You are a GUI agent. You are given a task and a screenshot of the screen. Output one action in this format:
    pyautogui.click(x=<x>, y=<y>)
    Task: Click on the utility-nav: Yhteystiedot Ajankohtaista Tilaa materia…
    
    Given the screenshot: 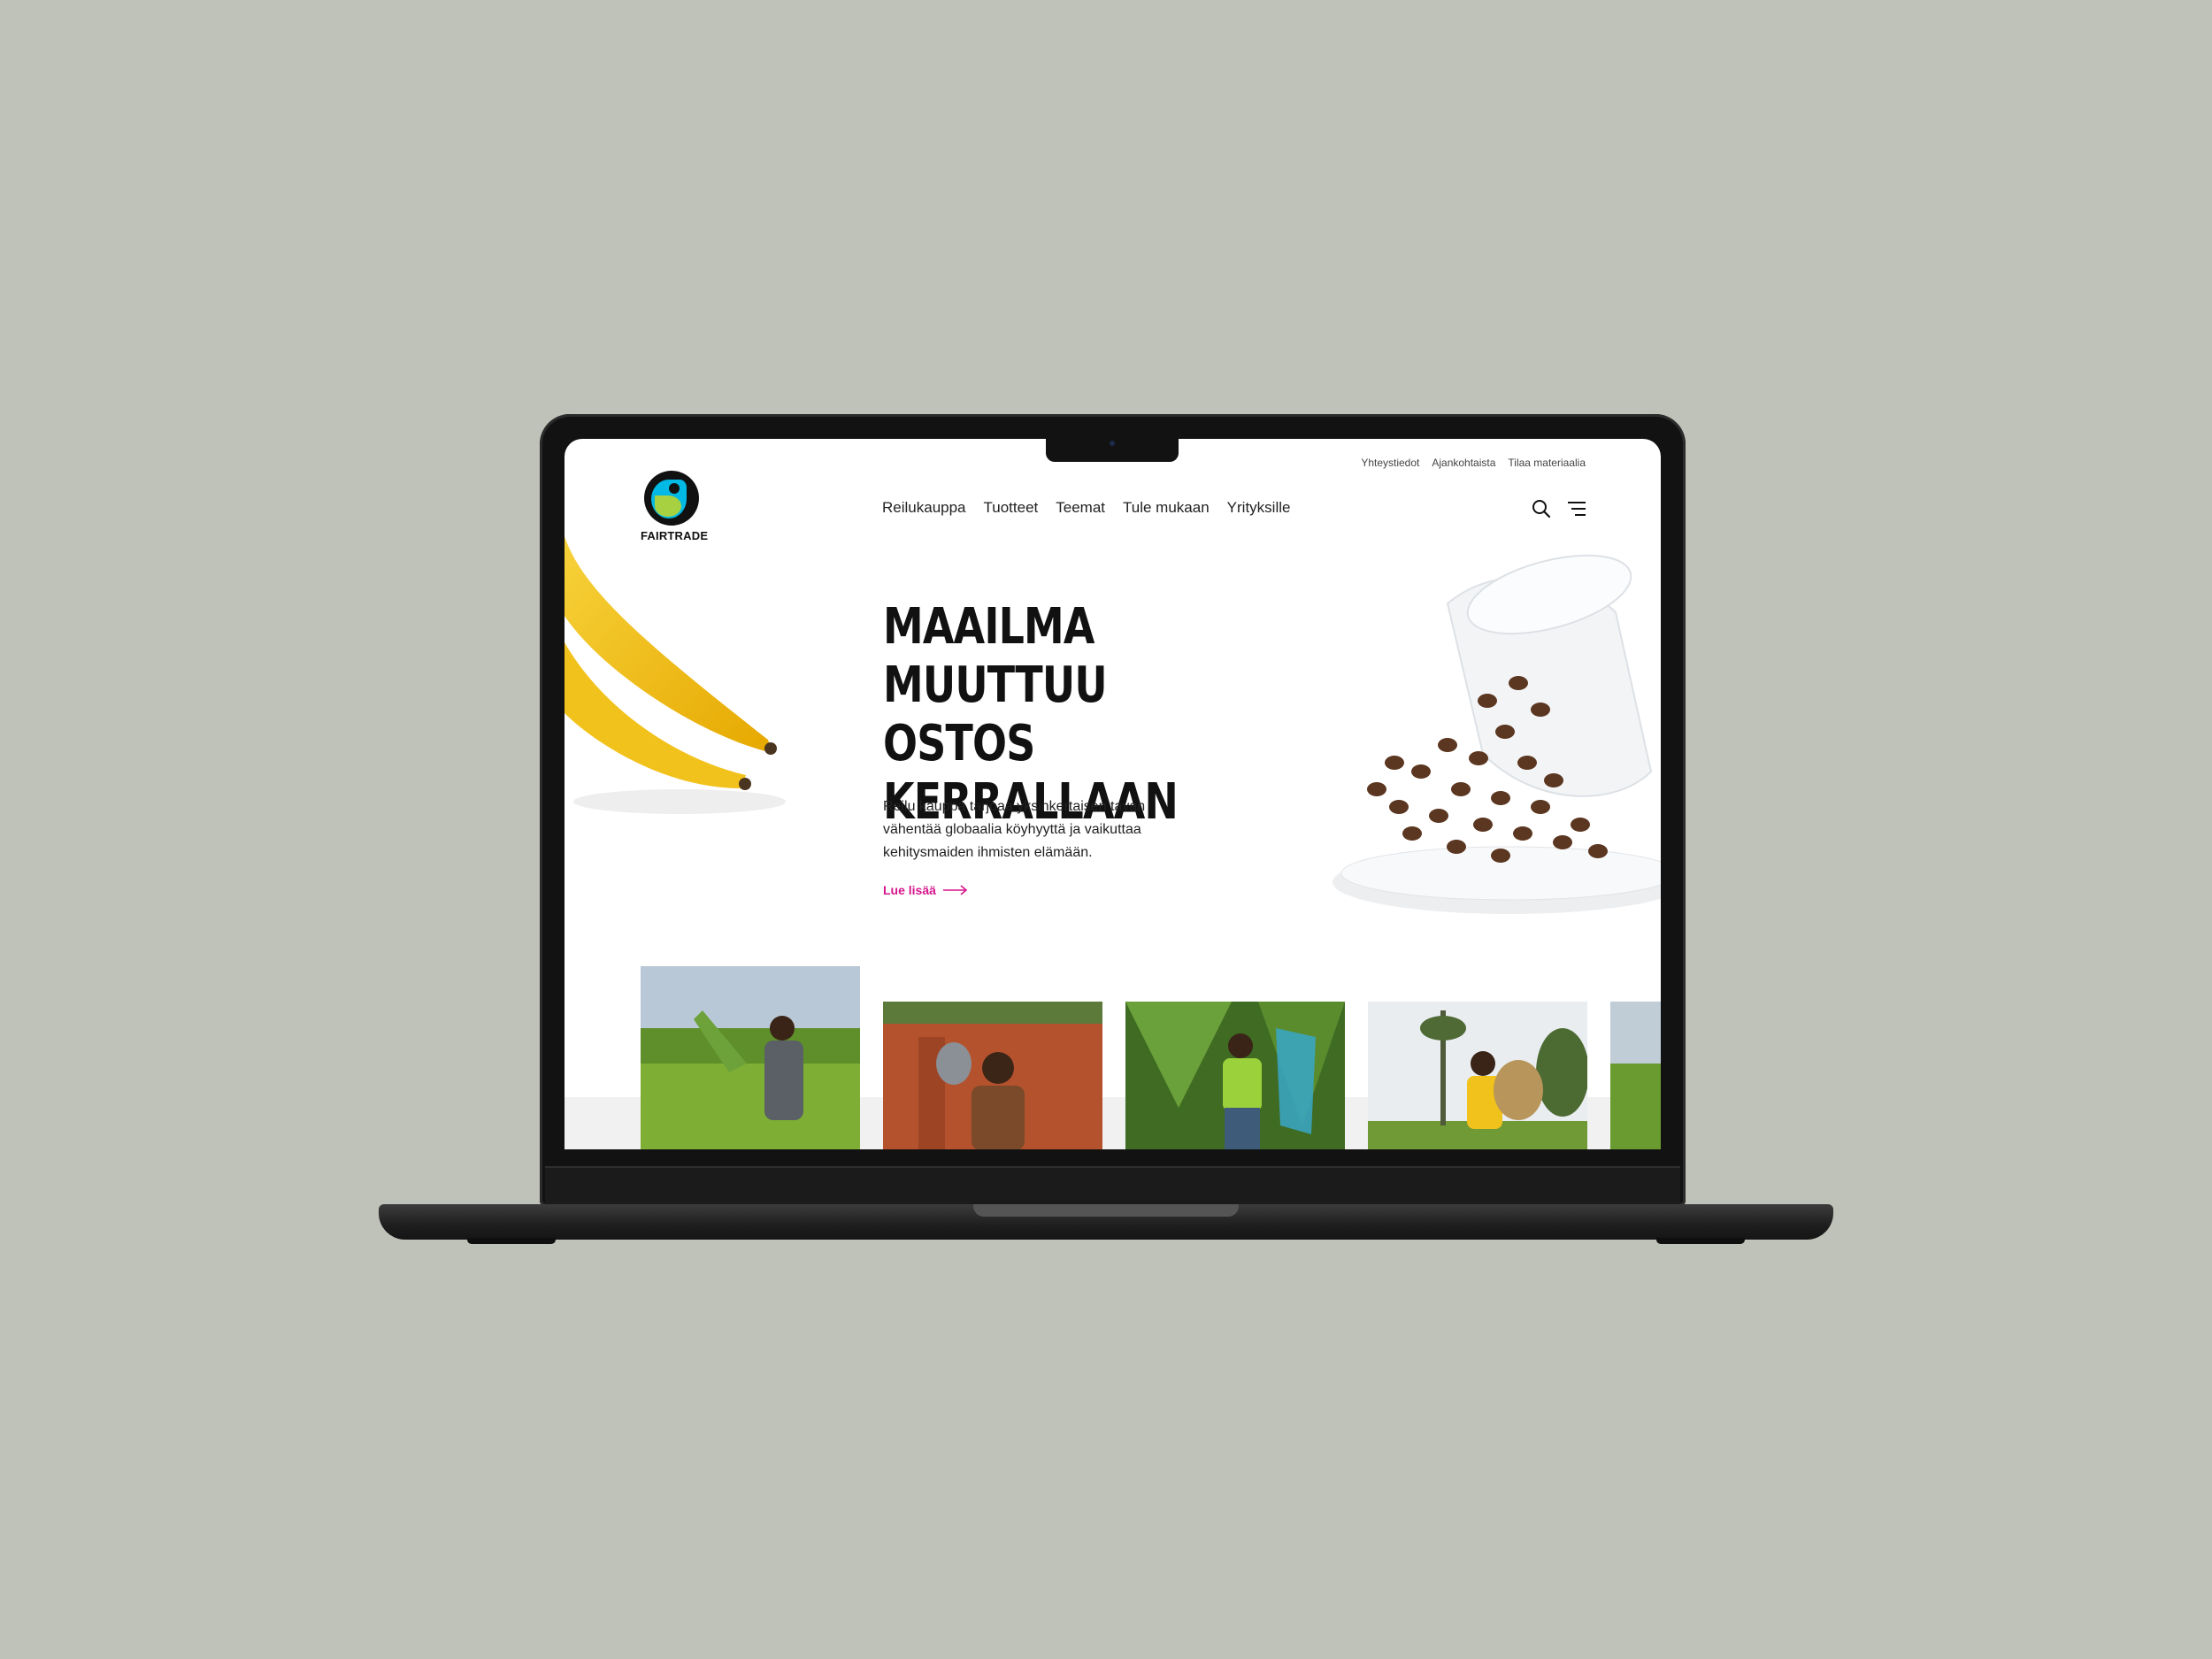 What is the action you would take?
    pyautogui.click(x=1473, y=463)
    